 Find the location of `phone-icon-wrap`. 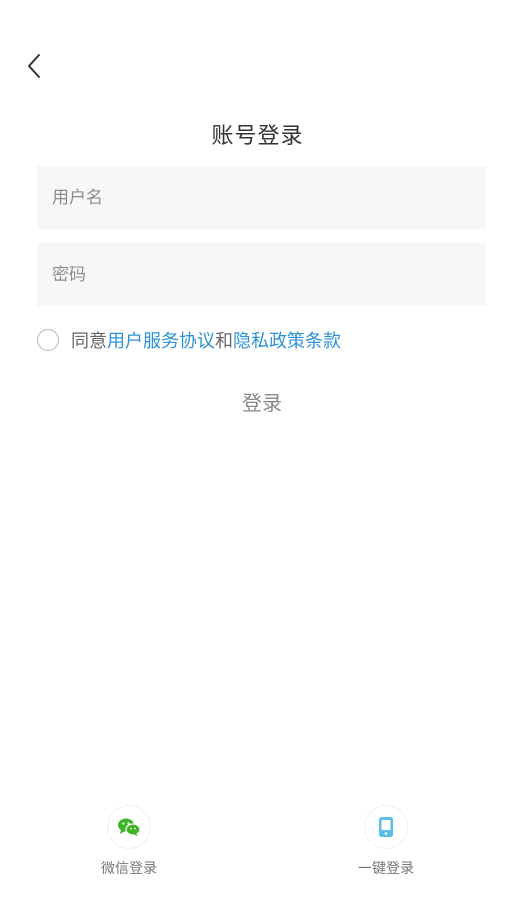

phone-icon-wrap is located at coordinates (386, 827).